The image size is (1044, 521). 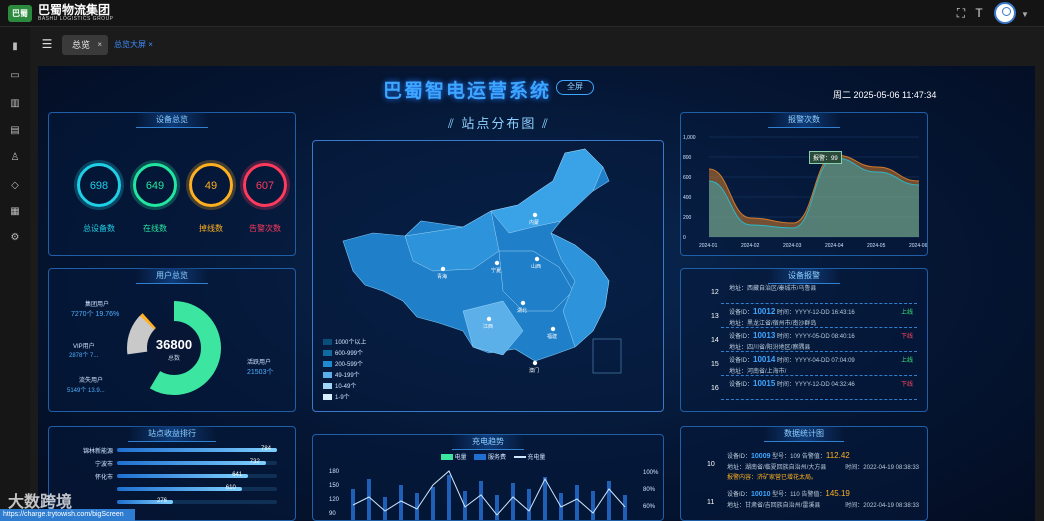 I want to click on page-title: 巴蜀智电运营系统, so click(x=467, y=91).